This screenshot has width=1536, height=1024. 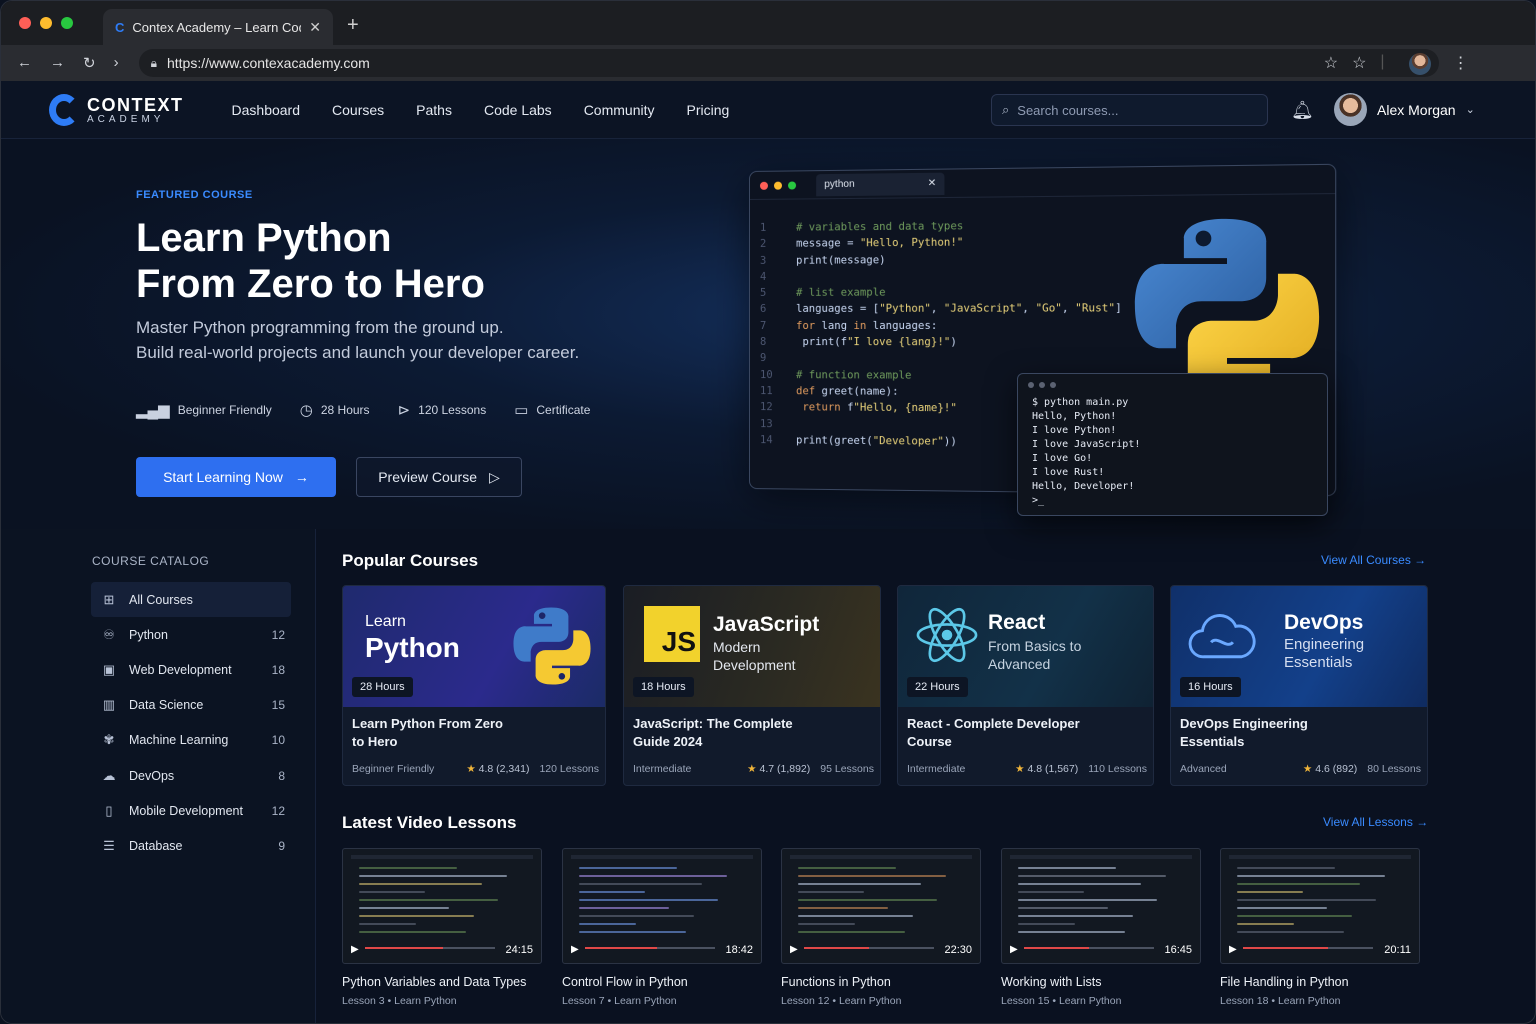 What do you see at coordinates (109, 634) in the screenshot?
I see `python-icon: ♾` at bounding box center [109, 634].